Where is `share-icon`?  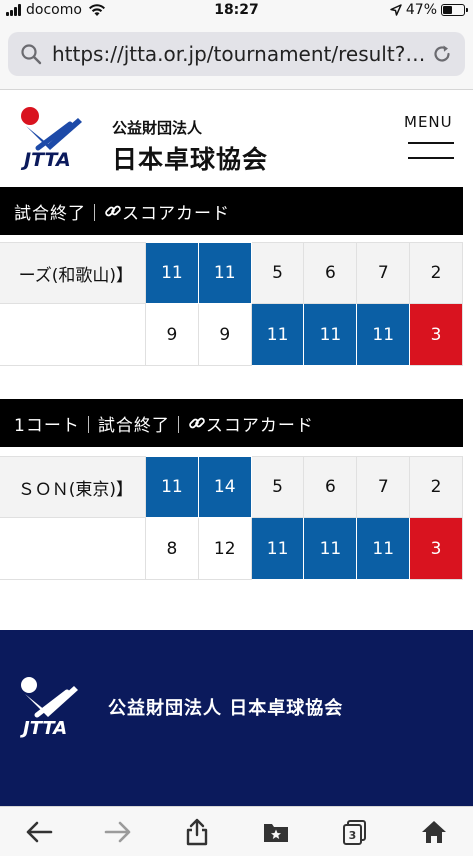
share-icon is located at coordinates (197, 831).